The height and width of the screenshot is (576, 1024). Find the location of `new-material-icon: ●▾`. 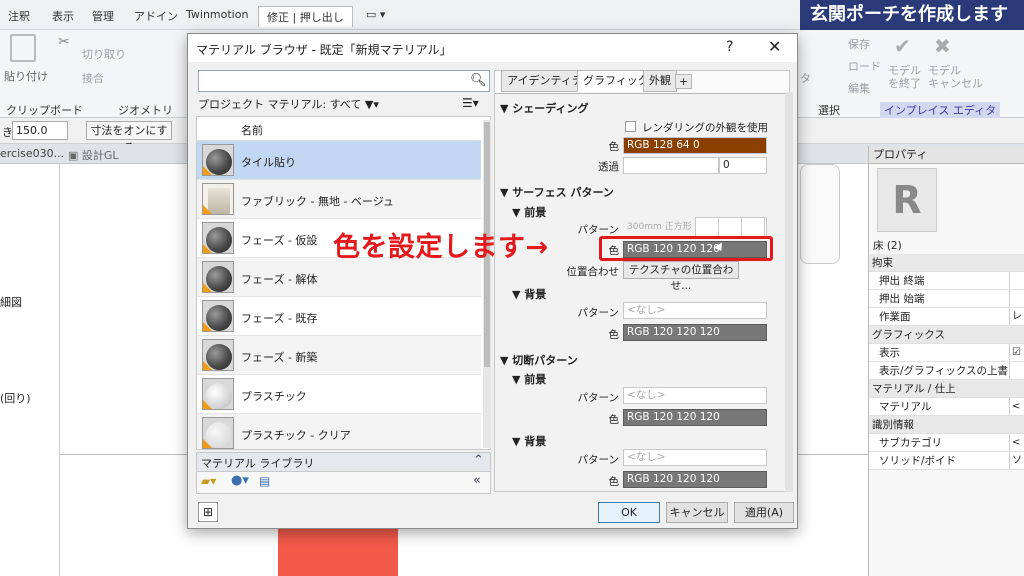

new-material-icon: ●▾ is located at coordinates (240, 480).